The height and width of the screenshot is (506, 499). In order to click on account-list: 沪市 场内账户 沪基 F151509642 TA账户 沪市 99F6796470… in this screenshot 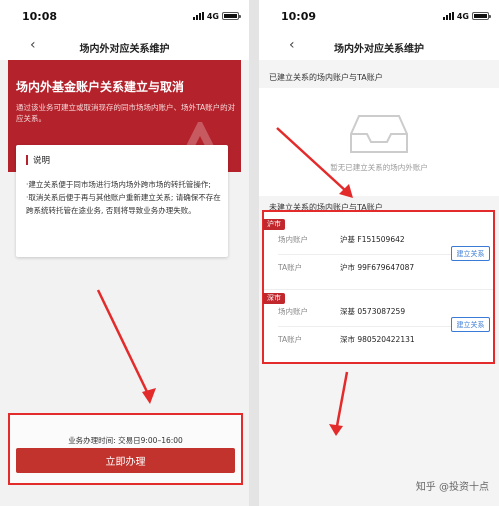, I will do `click(378, 287)`.